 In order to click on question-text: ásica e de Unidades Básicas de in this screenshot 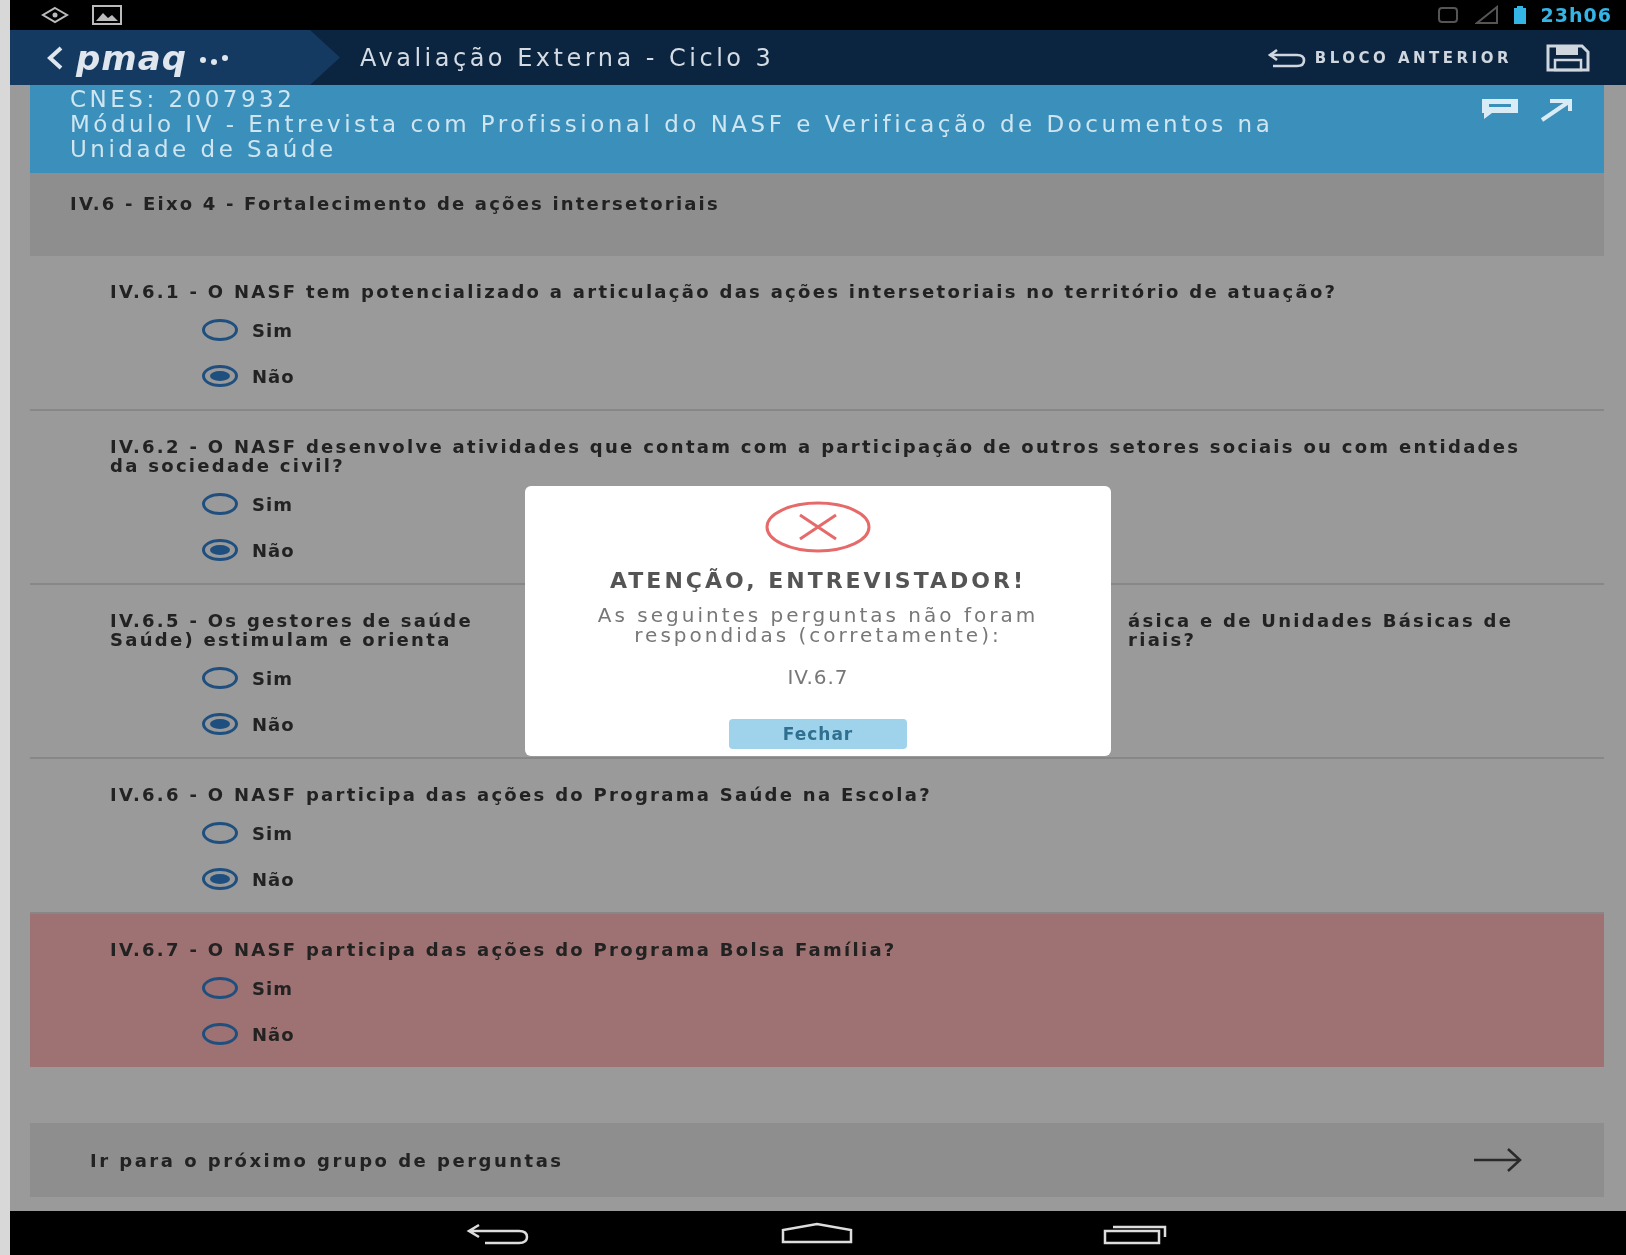, I will do `click(1321, 620)`.